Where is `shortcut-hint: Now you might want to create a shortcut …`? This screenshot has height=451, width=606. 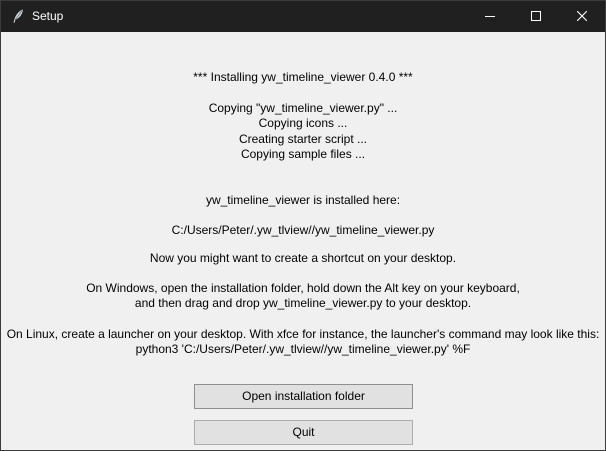 shortcut-hint: Now you might want to create a shortcut … is located at coordinates (303, 258).